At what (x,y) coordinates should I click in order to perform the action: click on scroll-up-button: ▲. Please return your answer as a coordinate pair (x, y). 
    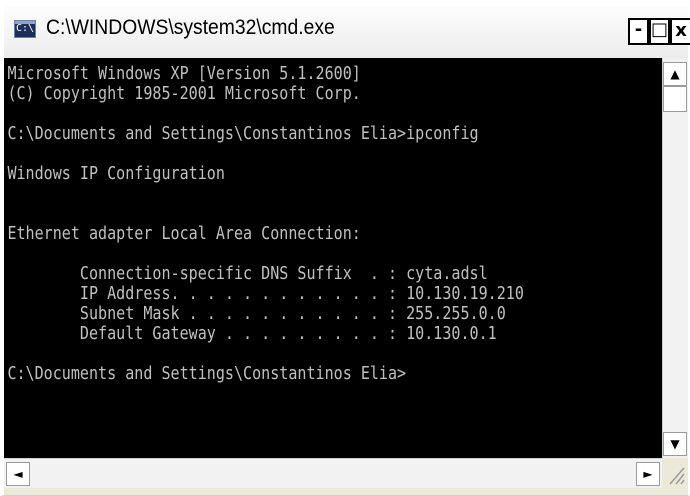
    Looking at the image, I should click on (675, 74).